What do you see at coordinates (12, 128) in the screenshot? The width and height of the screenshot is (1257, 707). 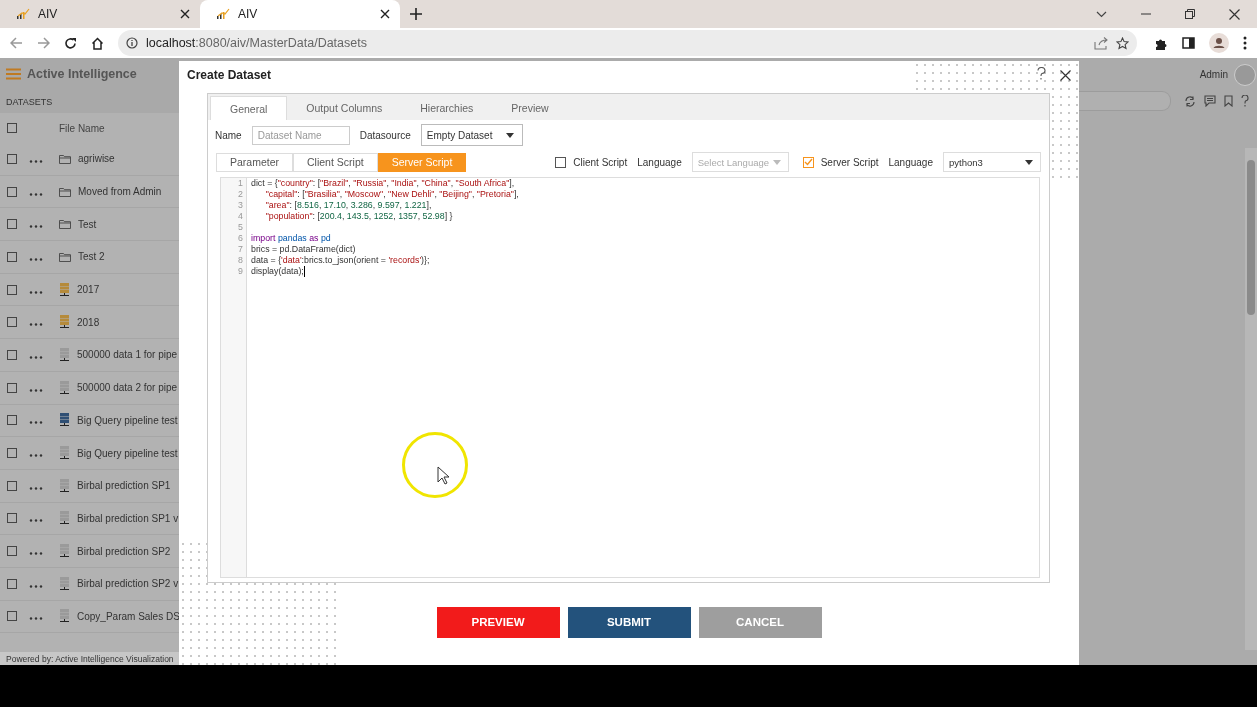 I see `select-all-checkbox` at bounding box center [12, 128].